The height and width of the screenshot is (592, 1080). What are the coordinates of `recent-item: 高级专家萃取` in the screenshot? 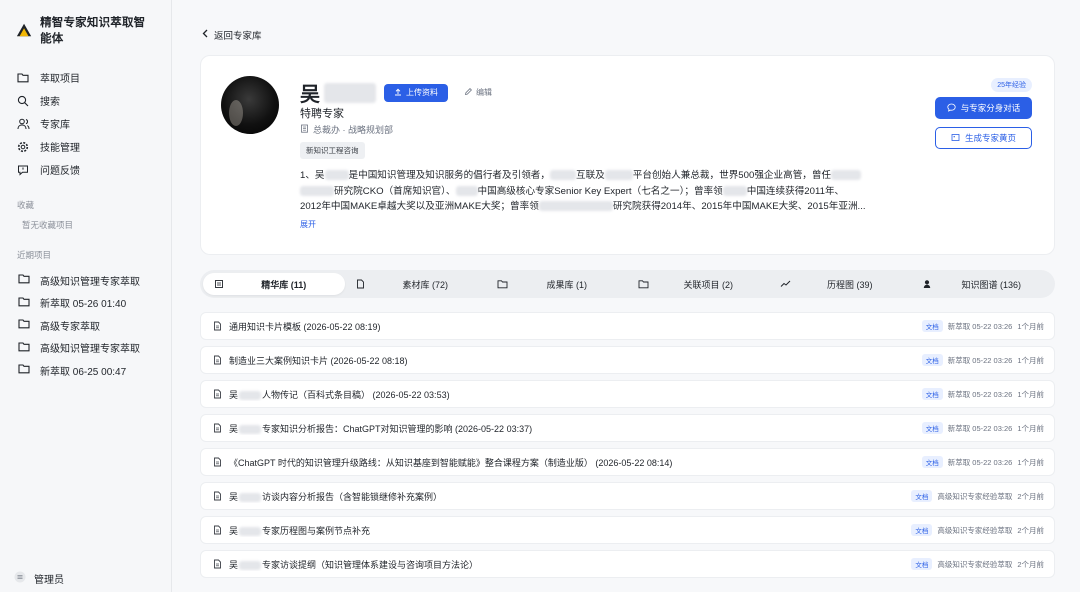 It's located at (85, 325).